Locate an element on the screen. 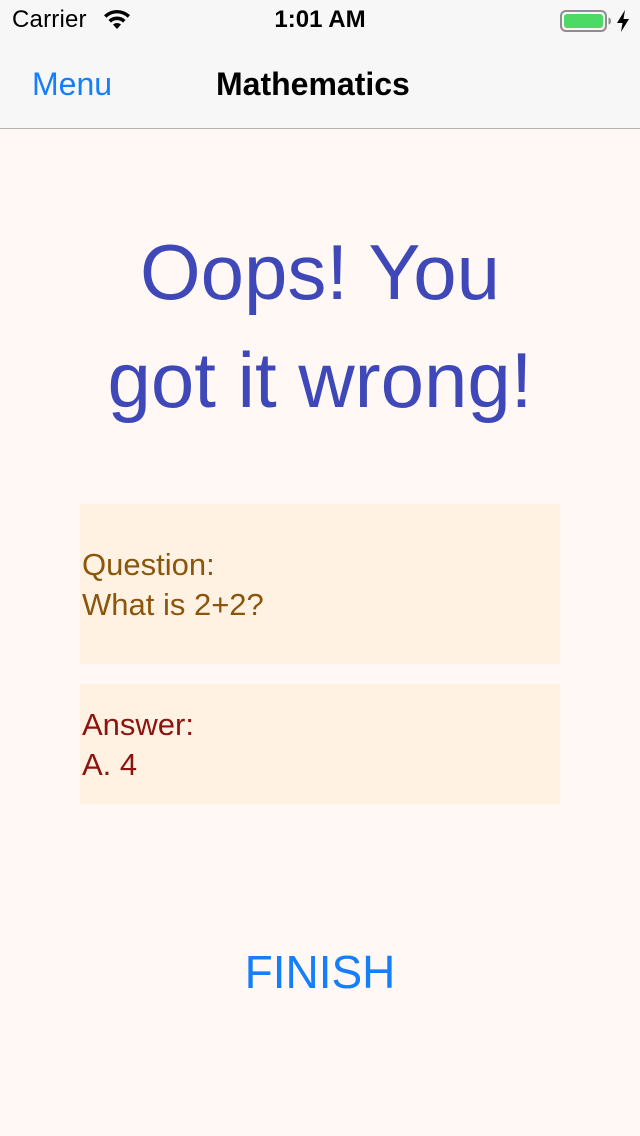 Image resolution: width=640 pixels, height=1136 pixels. answer-label: Answer: is located at coordinates (138, 724).